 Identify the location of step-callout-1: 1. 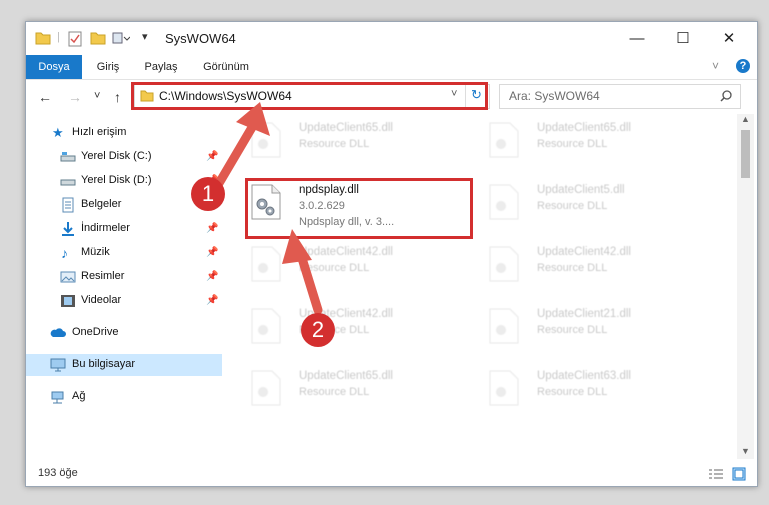
(208, 194).